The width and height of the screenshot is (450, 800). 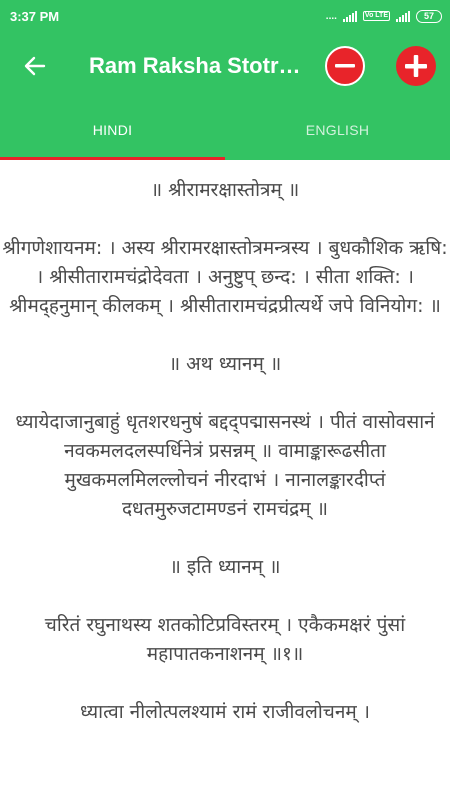 I want to click on status-time: 3:37 PM, so click(x=35, y=16).